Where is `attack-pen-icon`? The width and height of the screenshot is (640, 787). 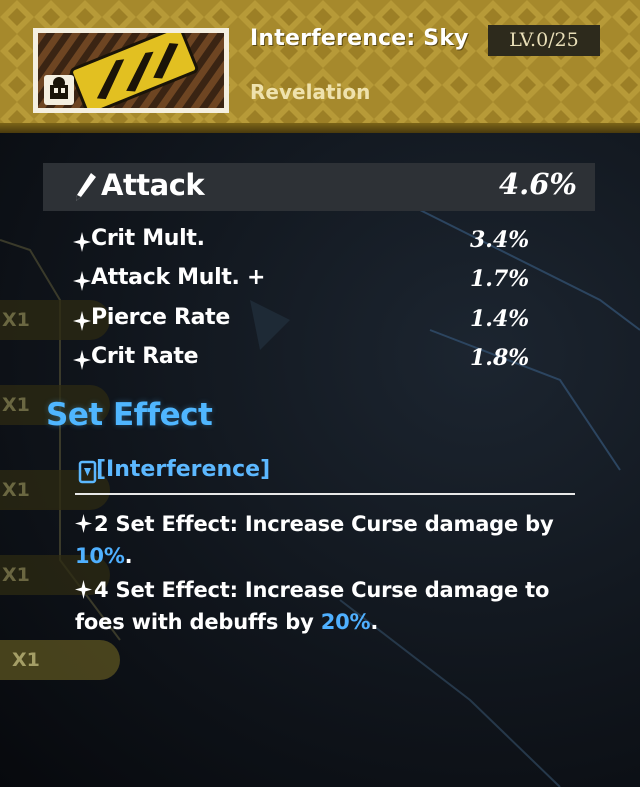
attack-pen-icon is located at coordinates (86, 187).